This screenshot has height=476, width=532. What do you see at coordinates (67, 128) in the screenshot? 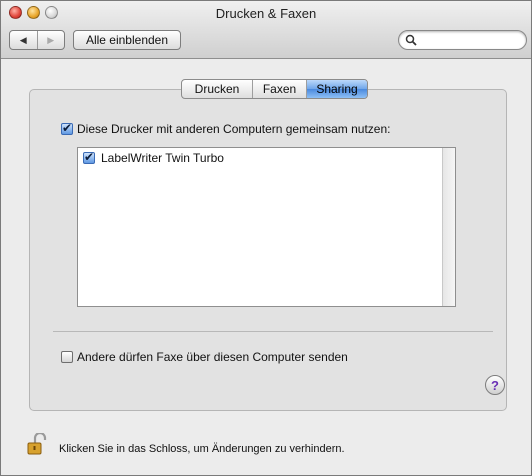
I see `share-printers-checkbox` at bounding box center [67, 128].